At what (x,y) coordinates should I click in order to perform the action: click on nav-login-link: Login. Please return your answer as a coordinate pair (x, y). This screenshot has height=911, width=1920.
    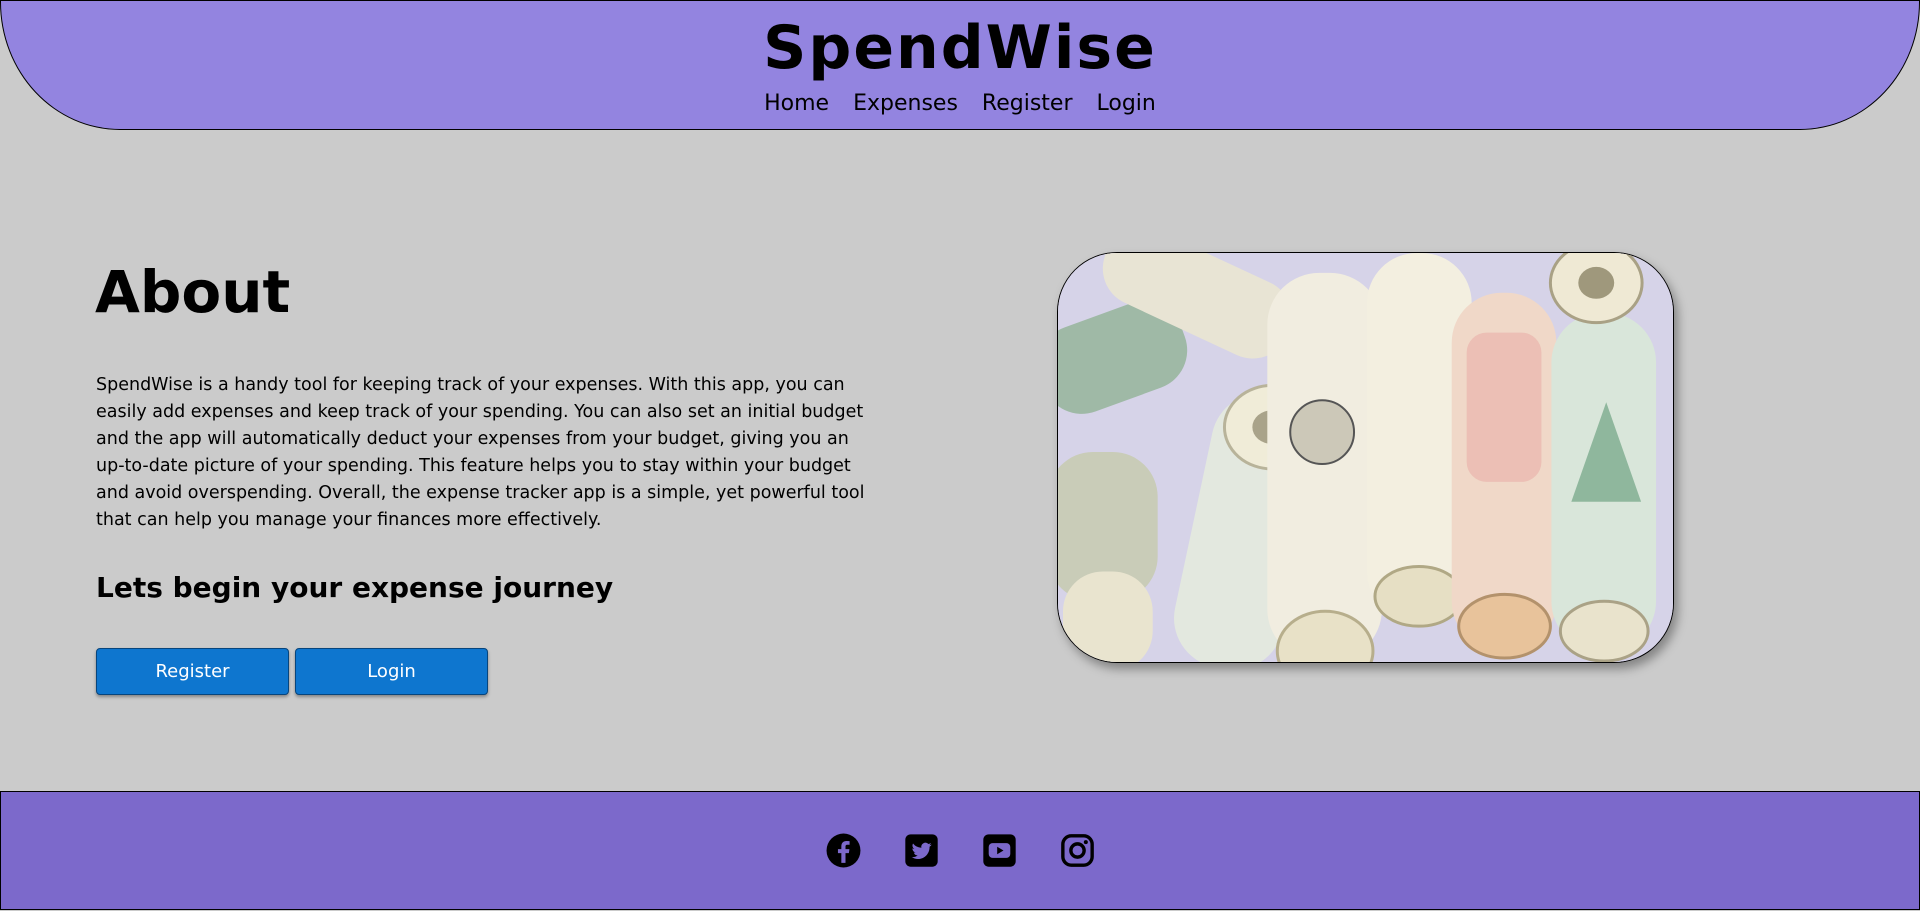
    Looking at the image, I should click on (1126, 103).